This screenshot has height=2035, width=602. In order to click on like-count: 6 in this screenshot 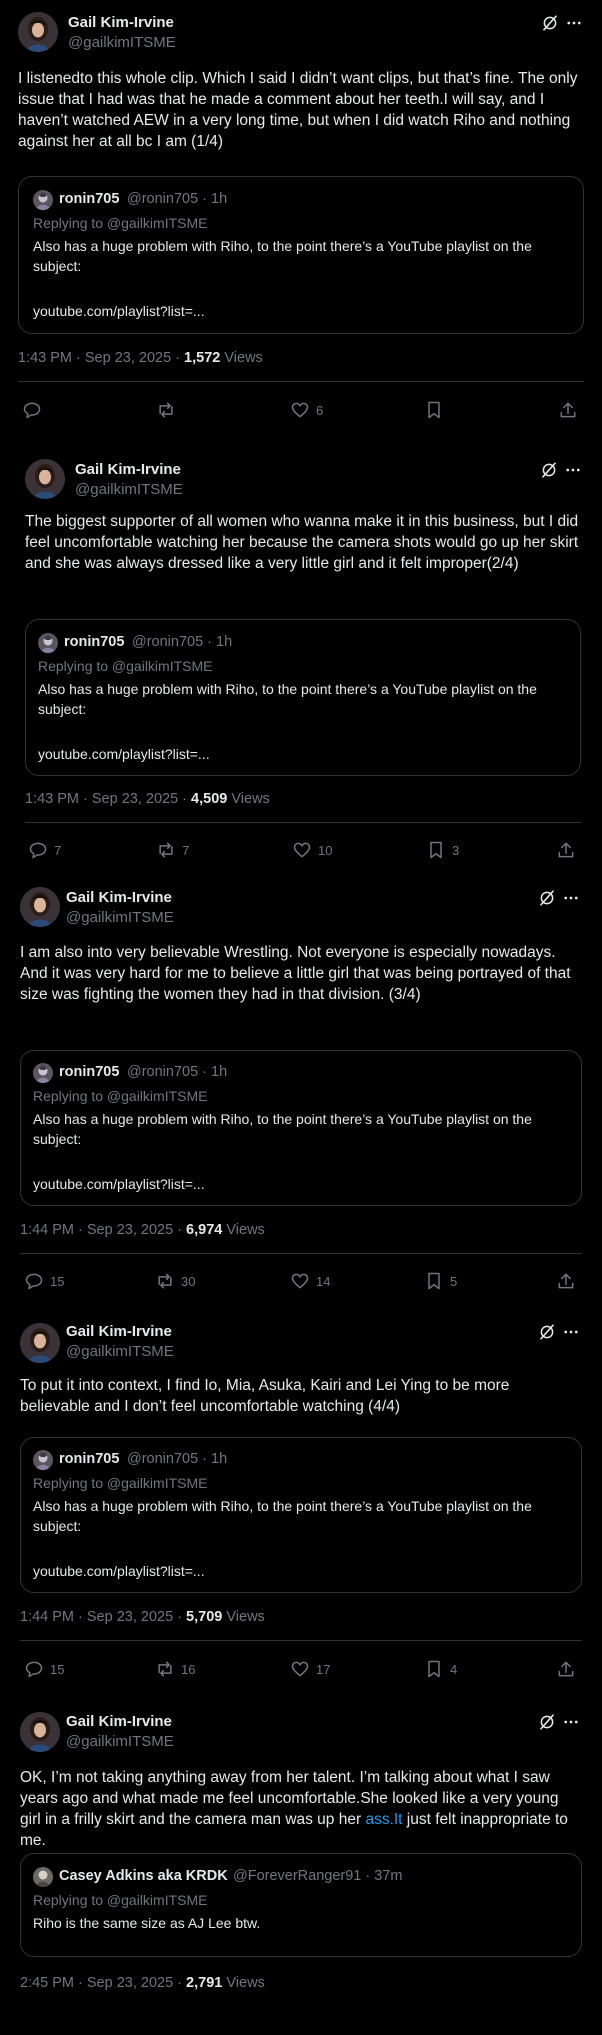, I will do `click(320, 410)`.